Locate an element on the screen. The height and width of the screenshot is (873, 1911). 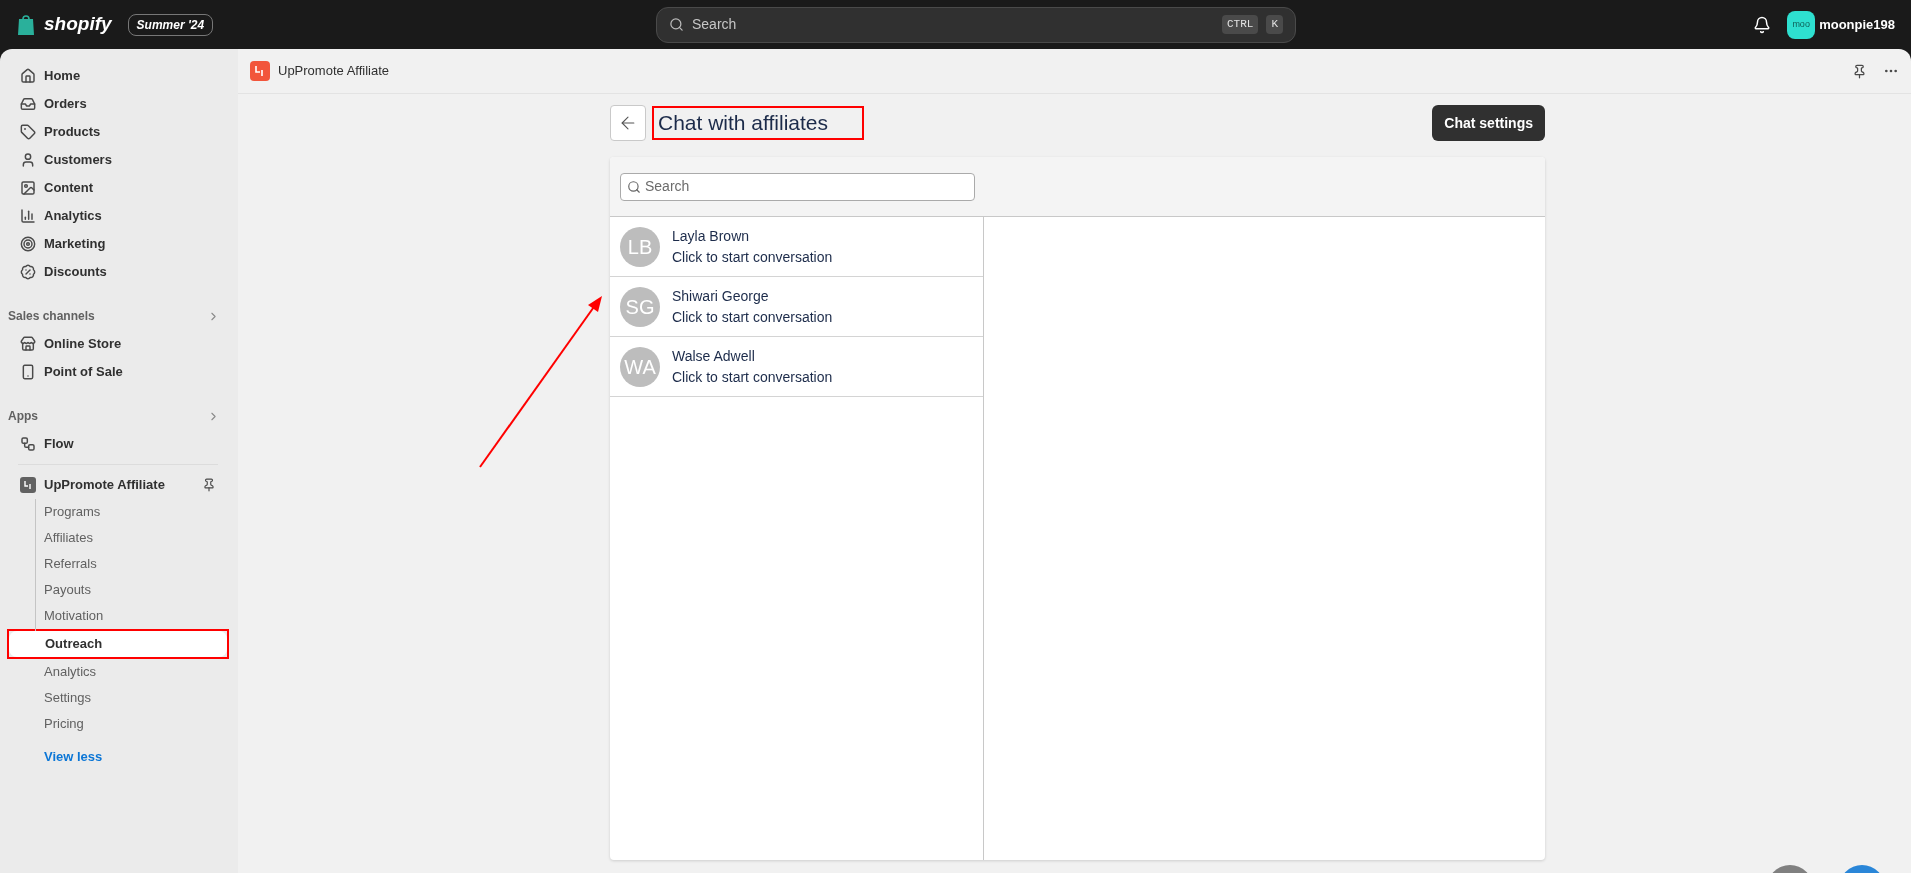
inbox-icon is located at coordinates (28, 104).